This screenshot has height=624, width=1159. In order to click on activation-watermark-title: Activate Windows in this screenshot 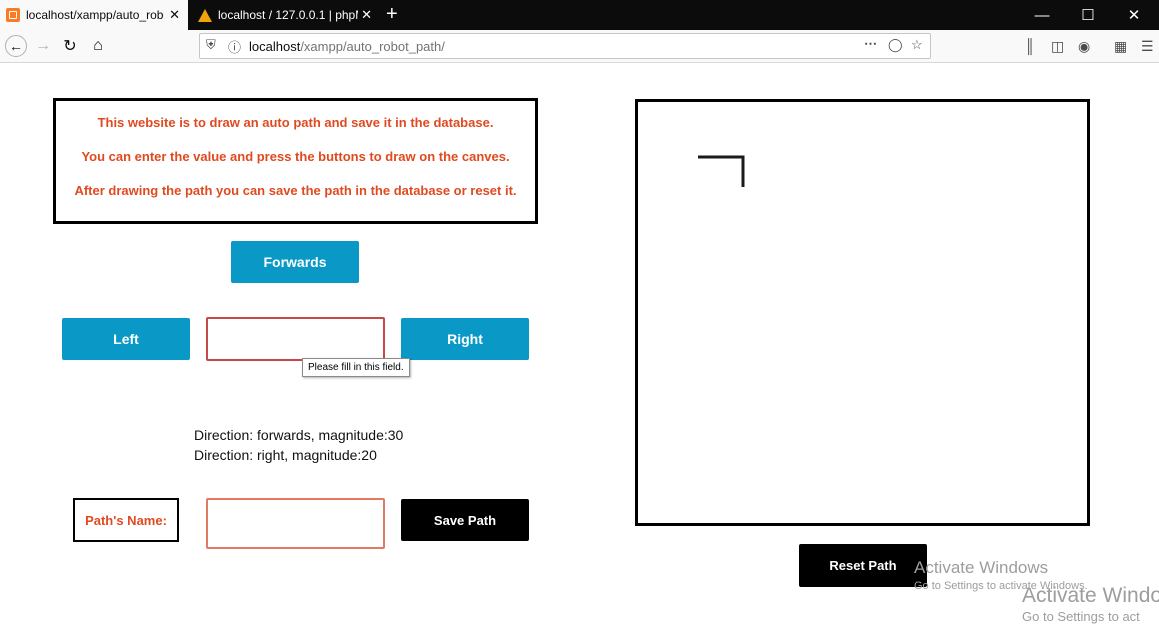, I will do `click(981, 567)`.